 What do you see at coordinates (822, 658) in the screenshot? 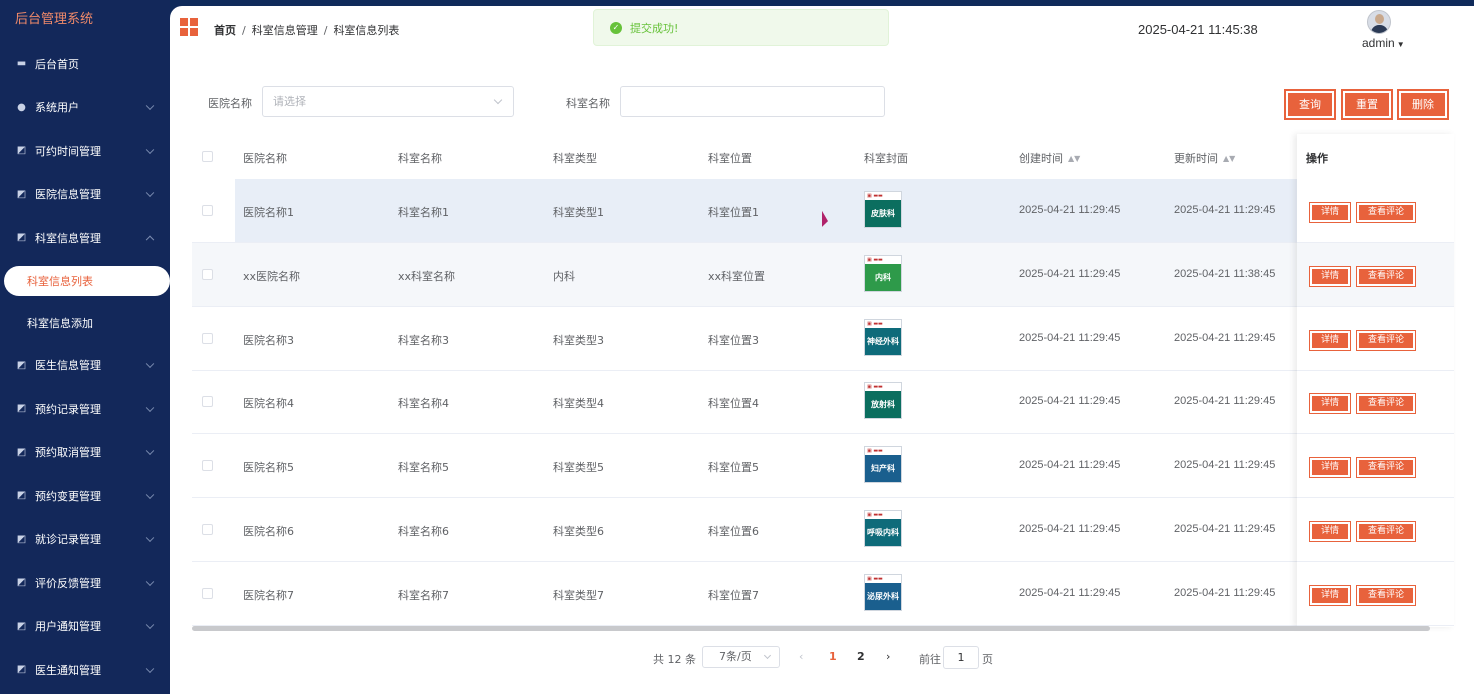
I see `pagination: 共 12 条 7条/页 ‹ 1 2 › 前往 1 页` at bounding box center [822, 658].